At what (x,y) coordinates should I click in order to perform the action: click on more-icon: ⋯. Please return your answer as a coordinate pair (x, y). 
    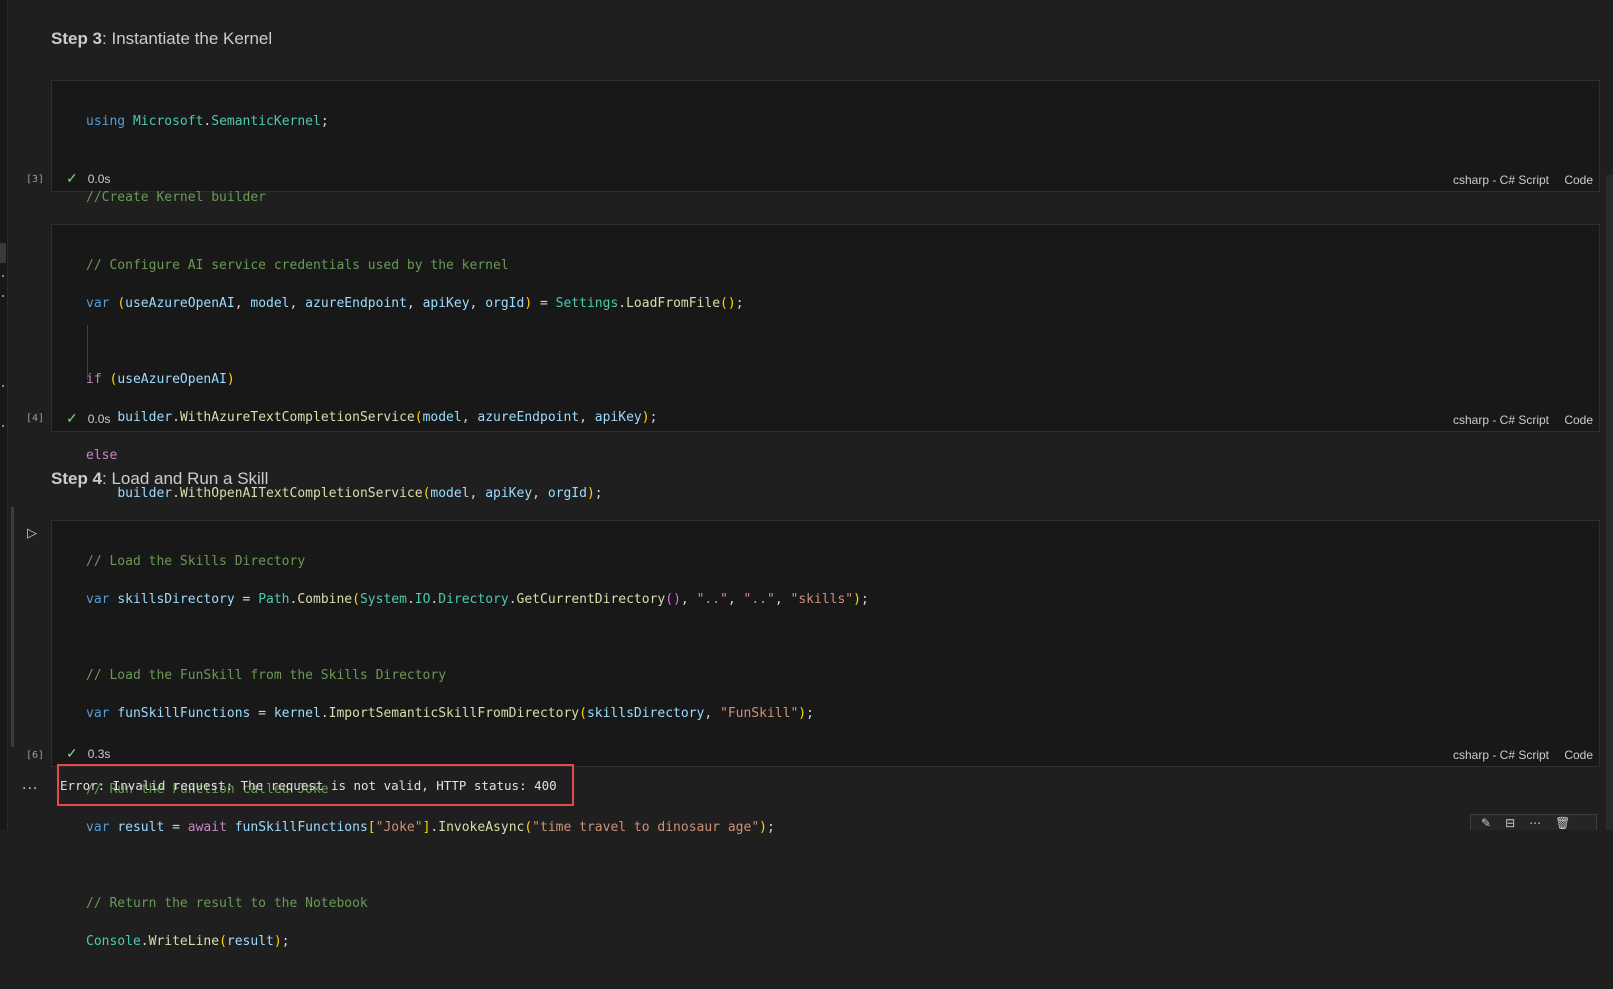
    Looking at the image, I should click on (1535, 823).